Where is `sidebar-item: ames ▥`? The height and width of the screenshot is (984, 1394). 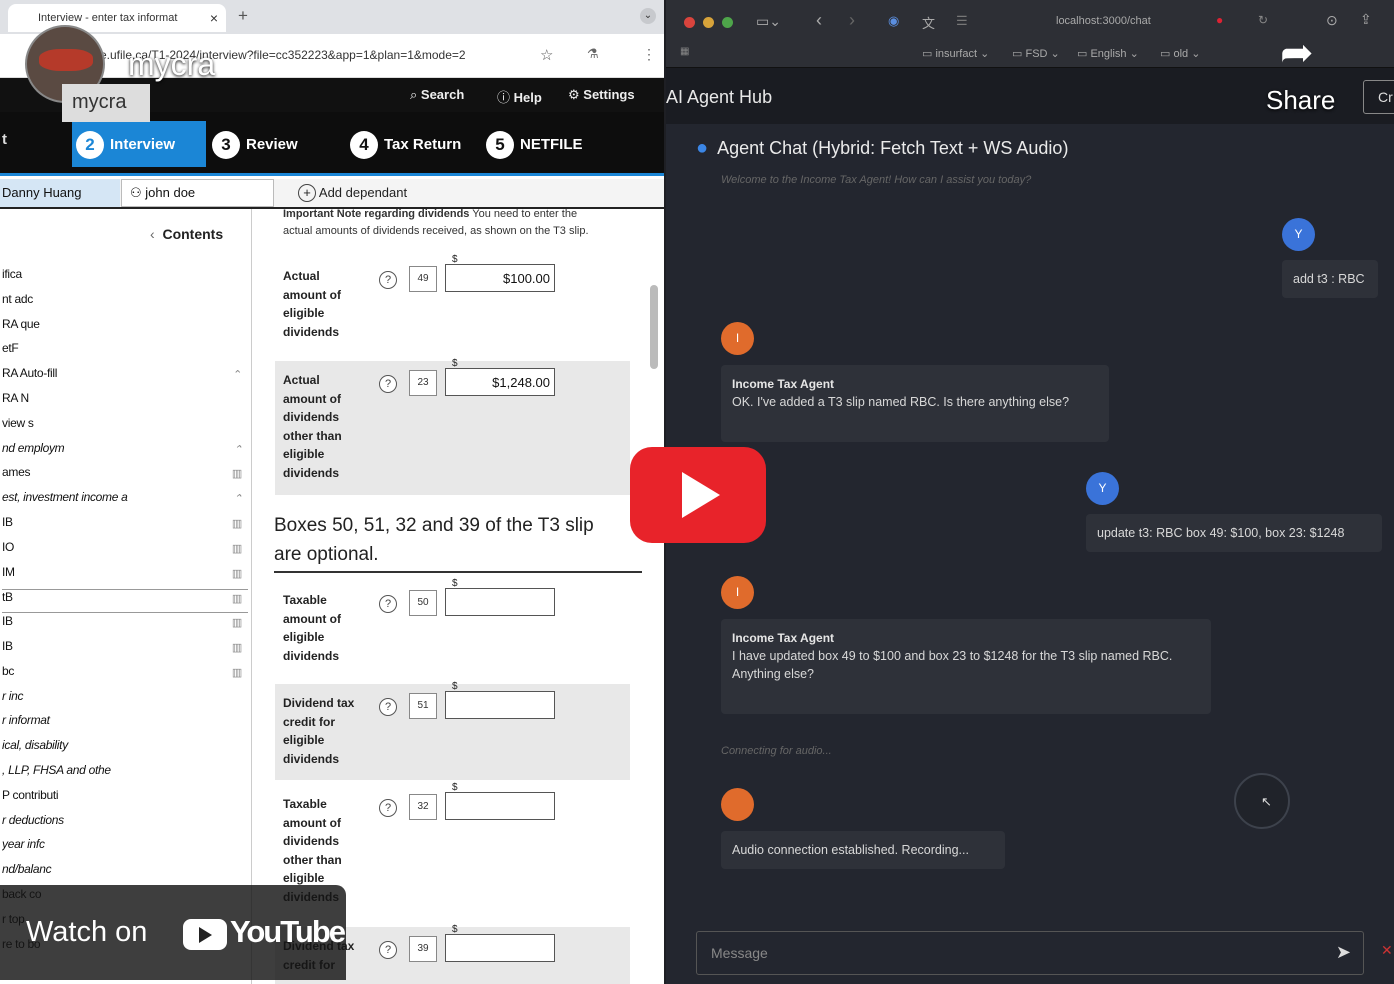 sidebar-item: ames ▥ is located at coordinates (125, 477).